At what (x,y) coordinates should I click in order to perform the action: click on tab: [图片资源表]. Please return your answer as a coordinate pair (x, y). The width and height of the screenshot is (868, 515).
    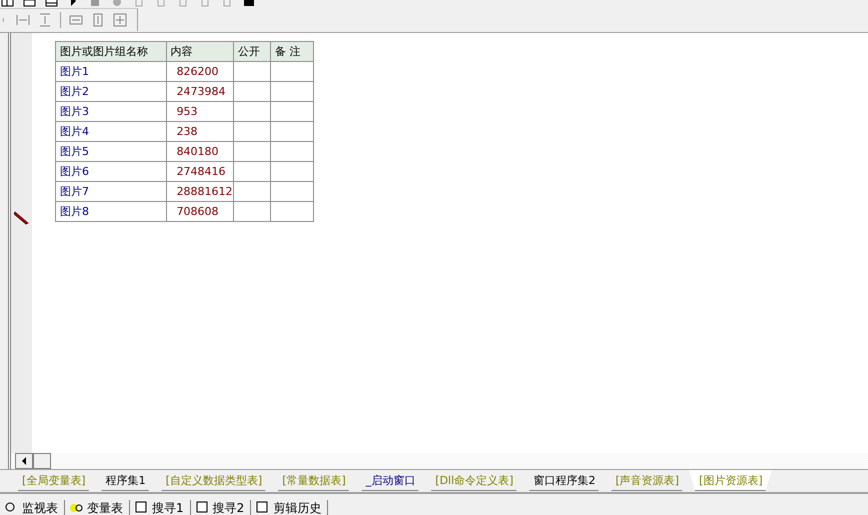
    Looking at the image, I should click on (730, 480).